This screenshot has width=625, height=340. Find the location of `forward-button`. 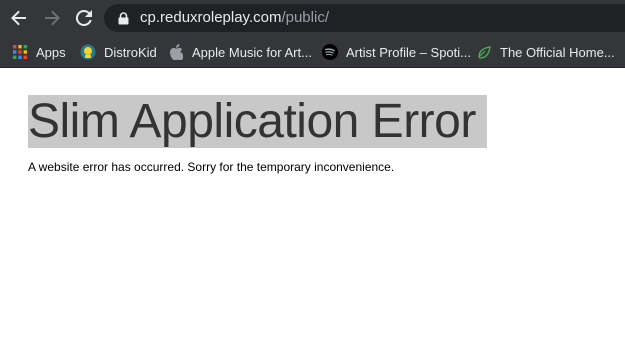

forward-button is located at coordinates (52, 18).